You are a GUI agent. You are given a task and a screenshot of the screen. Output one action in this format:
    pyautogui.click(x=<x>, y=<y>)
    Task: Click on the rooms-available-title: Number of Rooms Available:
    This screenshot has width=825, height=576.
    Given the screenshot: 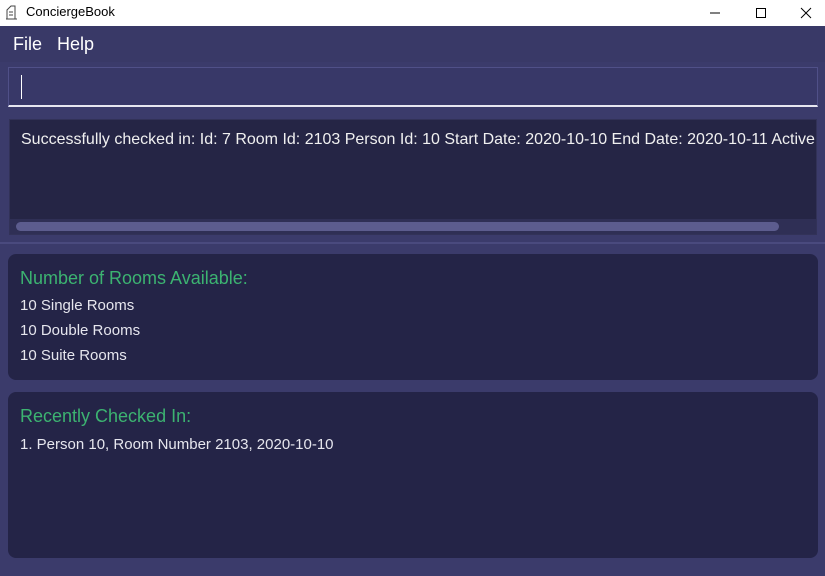 What is the action you would take?
    pyautogui.click(x=134, y=278)
    